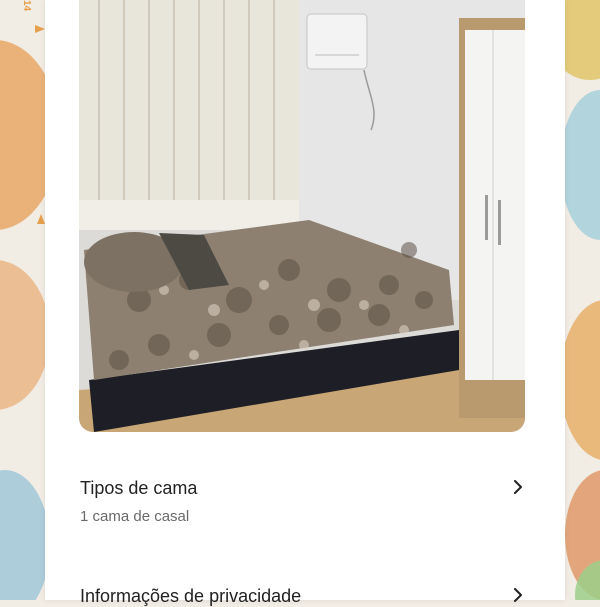 The width and height of the screenshot is (600, 607). I want to click on privacy-info-title: Informações de privacidade, so click(191, 596).